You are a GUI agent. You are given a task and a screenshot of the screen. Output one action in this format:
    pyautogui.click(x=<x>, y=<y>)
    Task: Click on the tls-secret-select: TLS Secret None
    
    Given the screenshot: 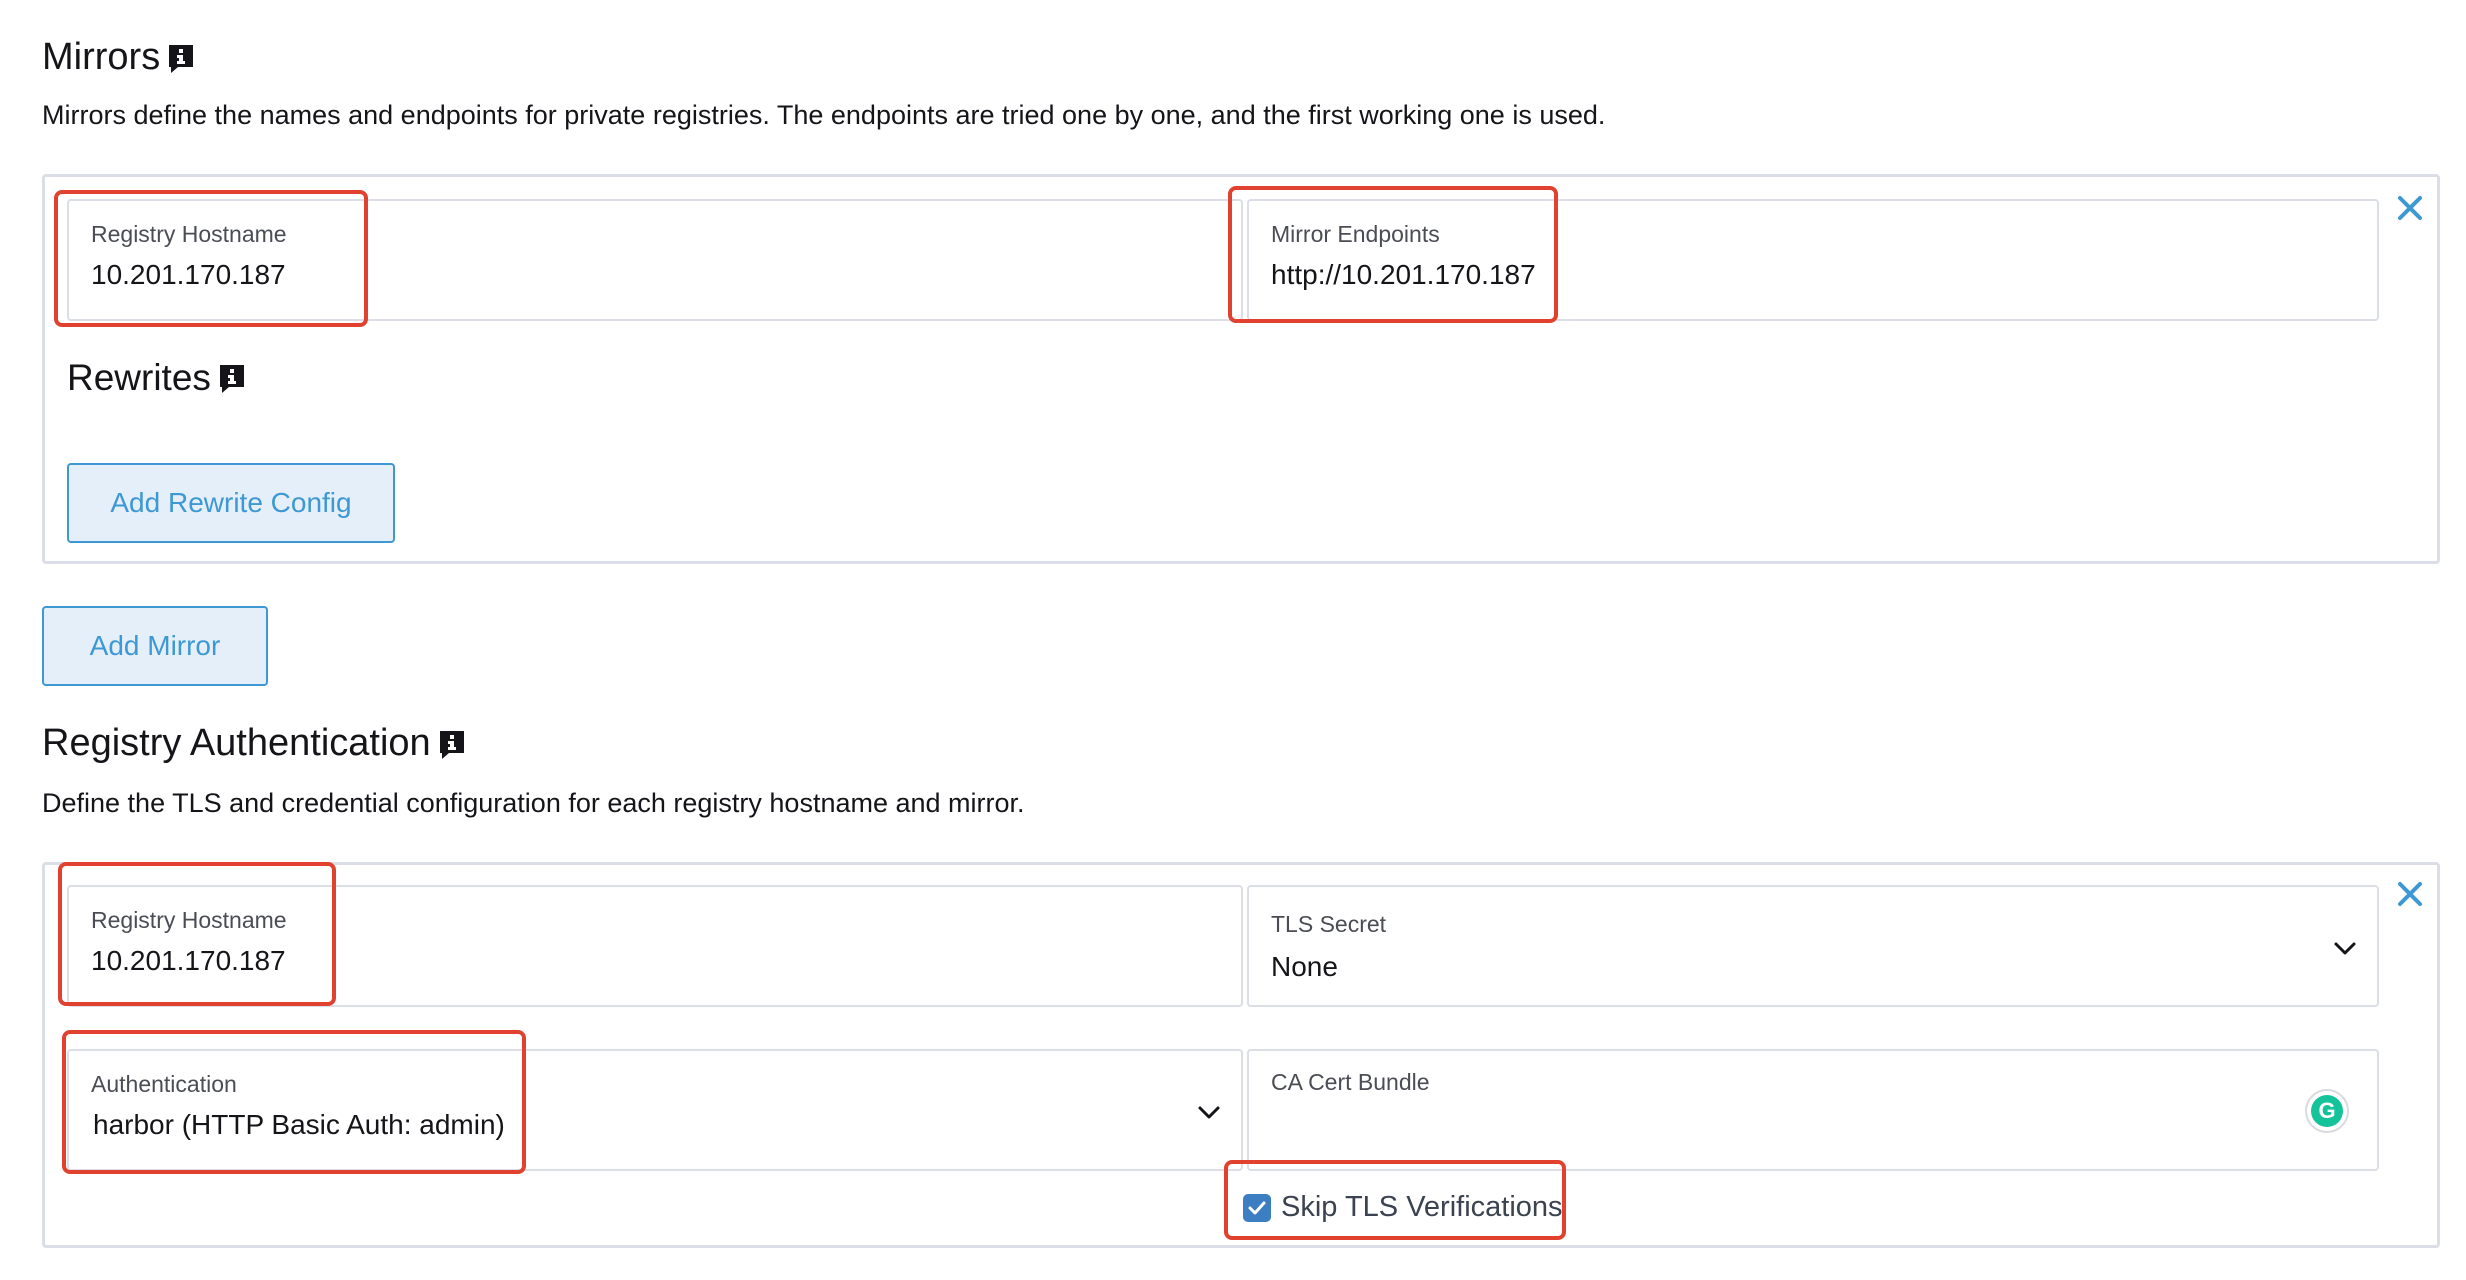 What is the action you would take?
    pyautogui.click(x=1813, y=946)
    